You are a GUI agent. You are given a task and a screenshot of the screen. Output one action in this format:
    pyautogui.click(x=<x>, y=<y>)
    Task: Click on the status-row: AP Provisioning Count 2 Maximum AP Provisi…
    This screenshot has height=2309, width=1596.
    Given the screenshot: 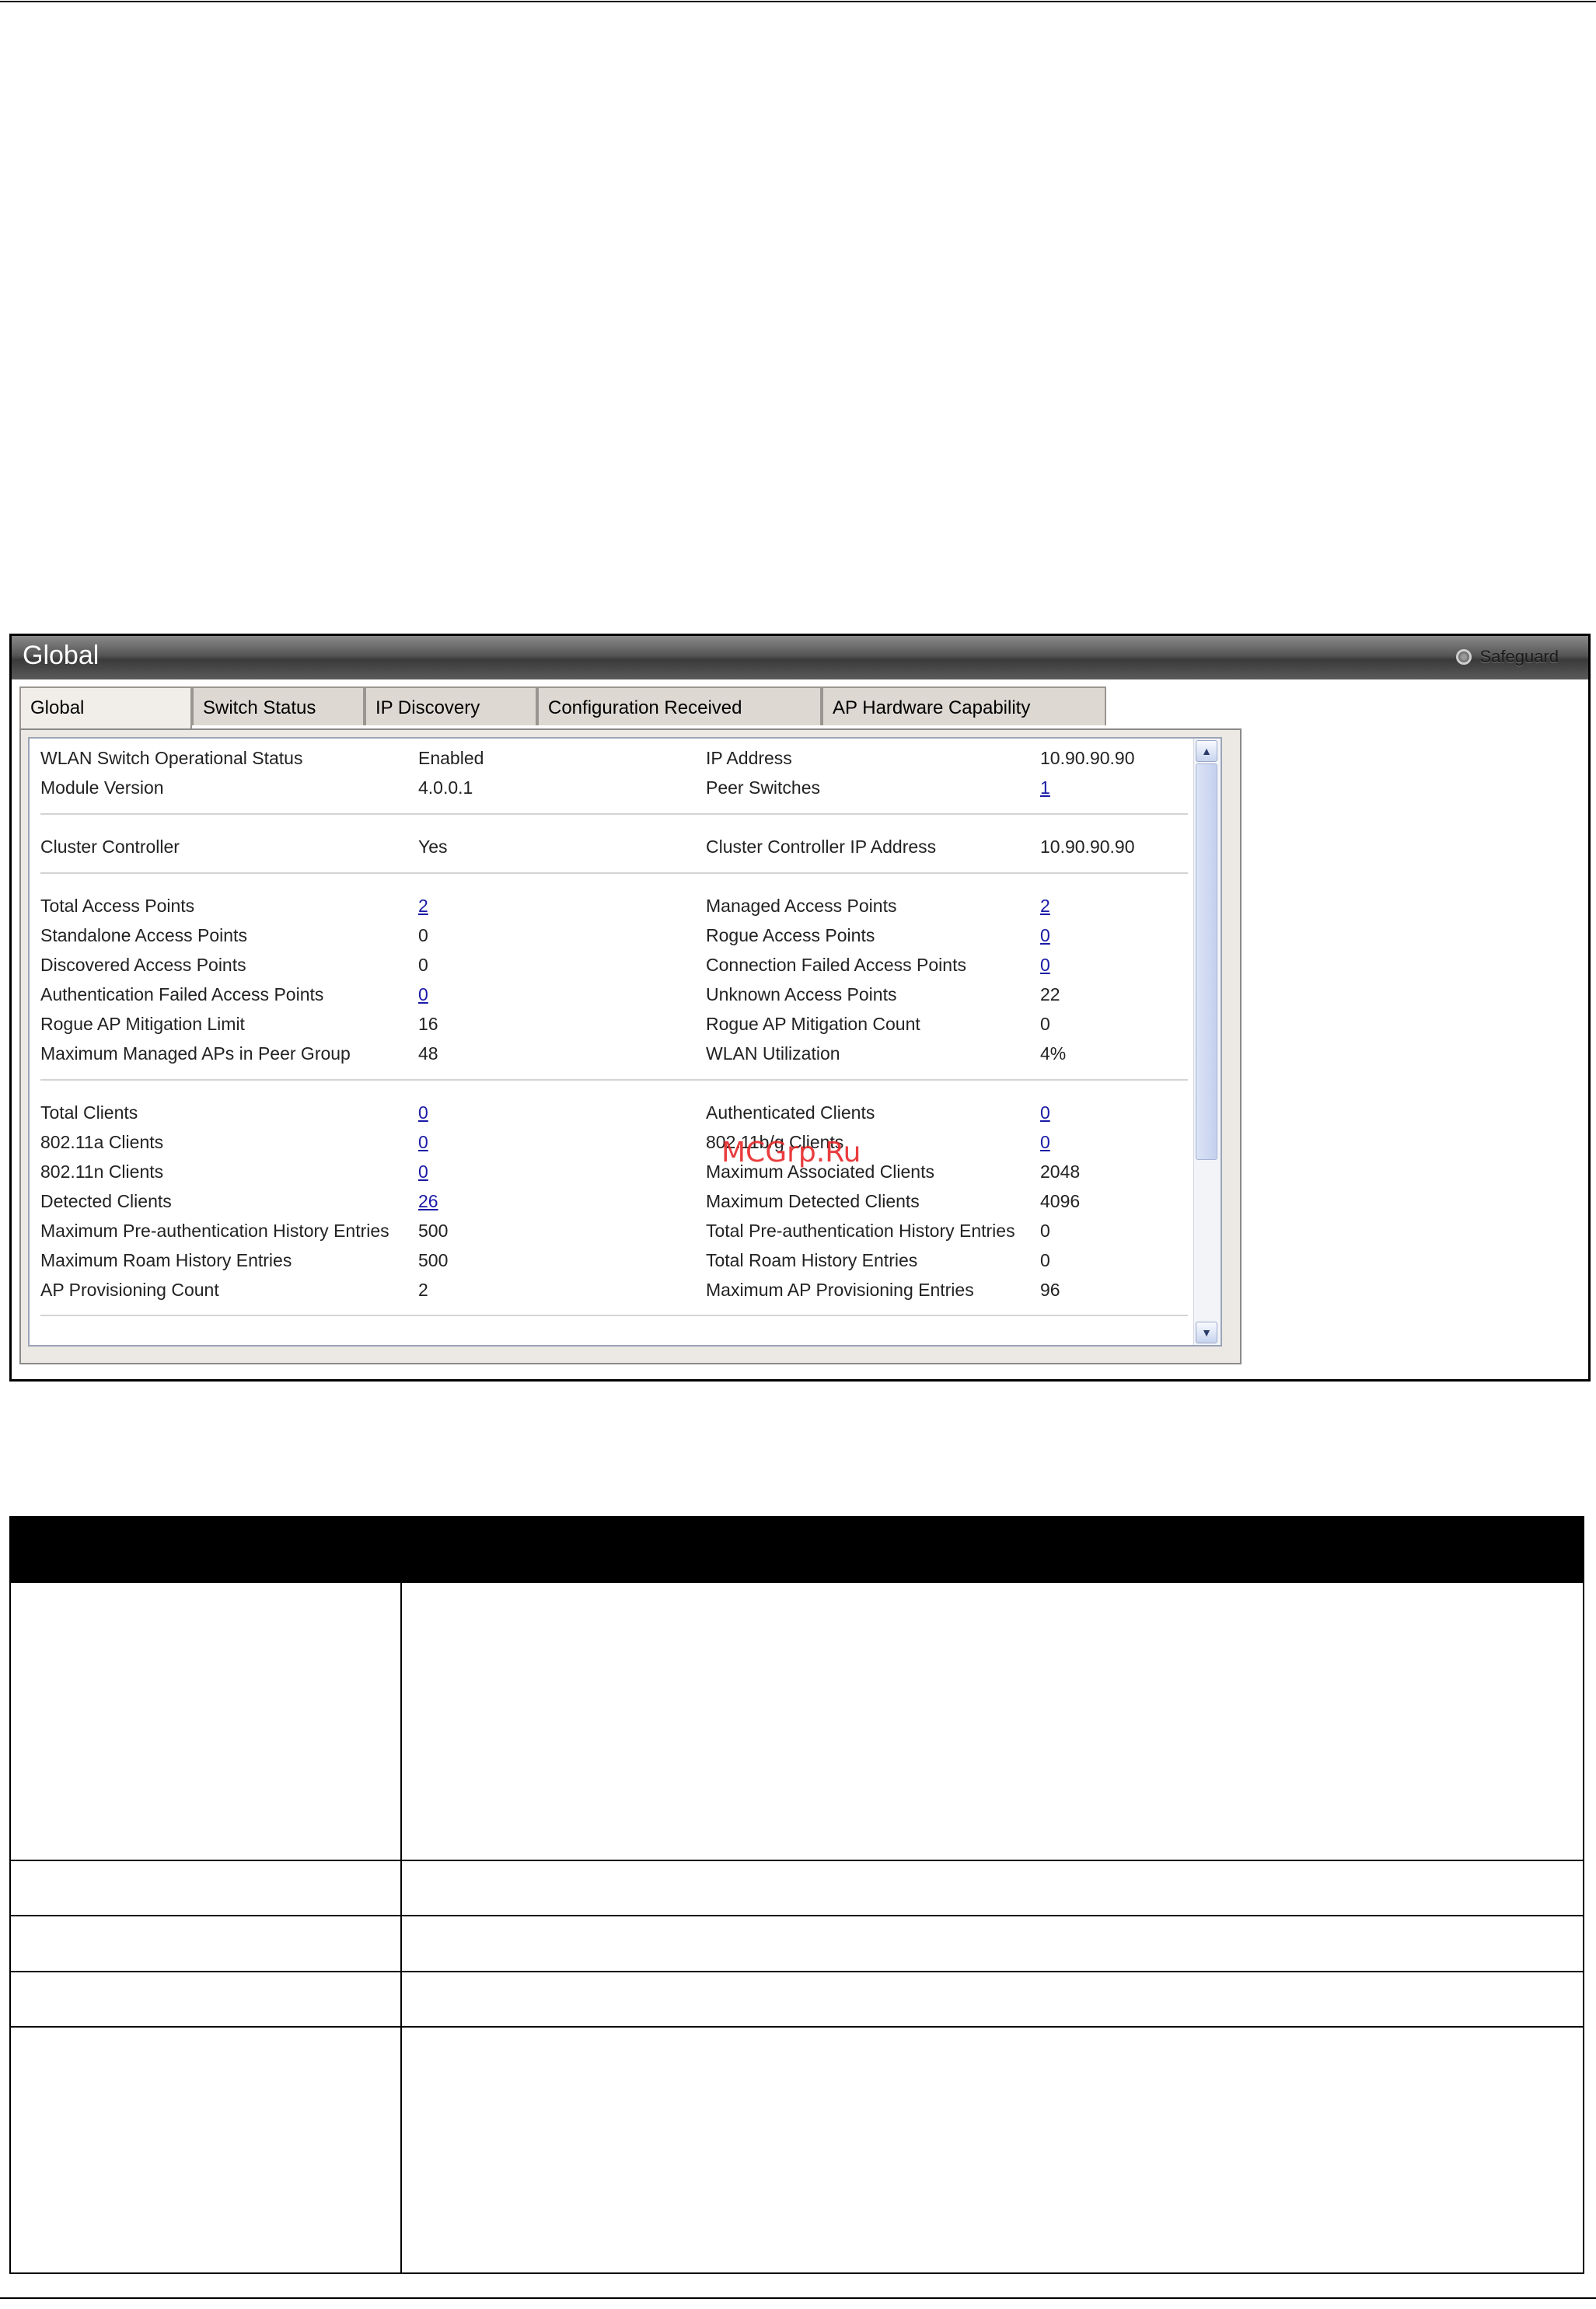 What is the action you would take?
    pyautogui.click(x=609, y=1290)
    